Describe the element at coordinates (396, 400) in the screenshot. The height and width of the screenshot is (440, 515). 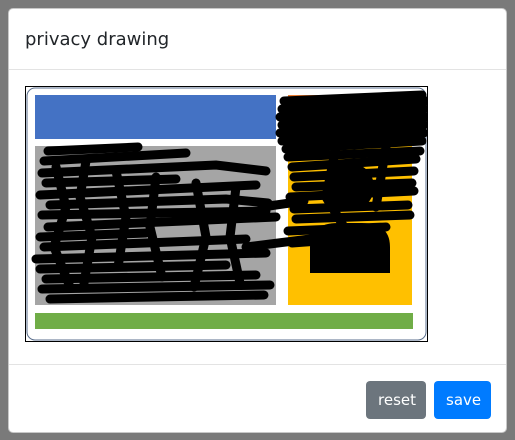
I see `reset-button: reset` at that location.